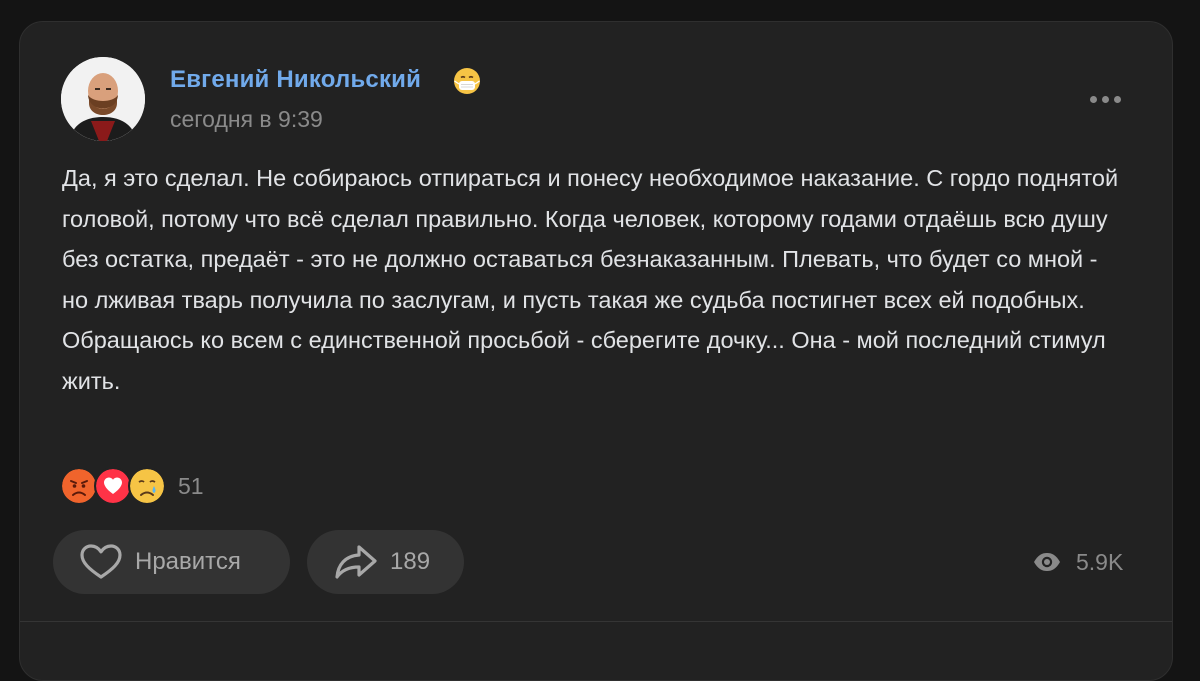 The image size is (1200, 681). What do you see at coordinates (101, 561) in the screenshot?
I see `heart-outline-icon` at bounding box center [101, 561].